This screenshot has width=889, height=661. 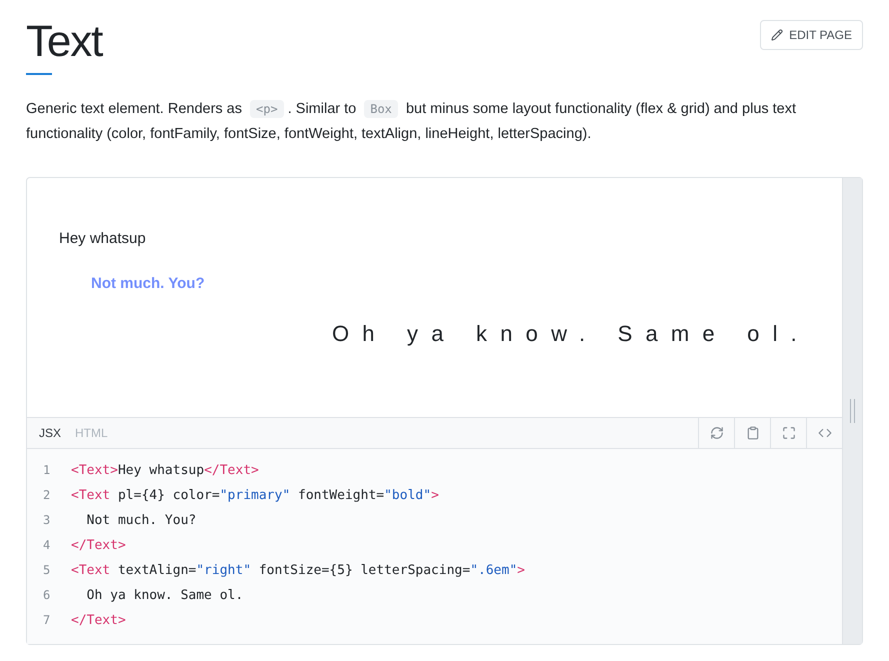 What do you see at coordinates (148, 284) in the screenshot?
I see `preview-text: Not much. You?` at bounding box center [148, 284].